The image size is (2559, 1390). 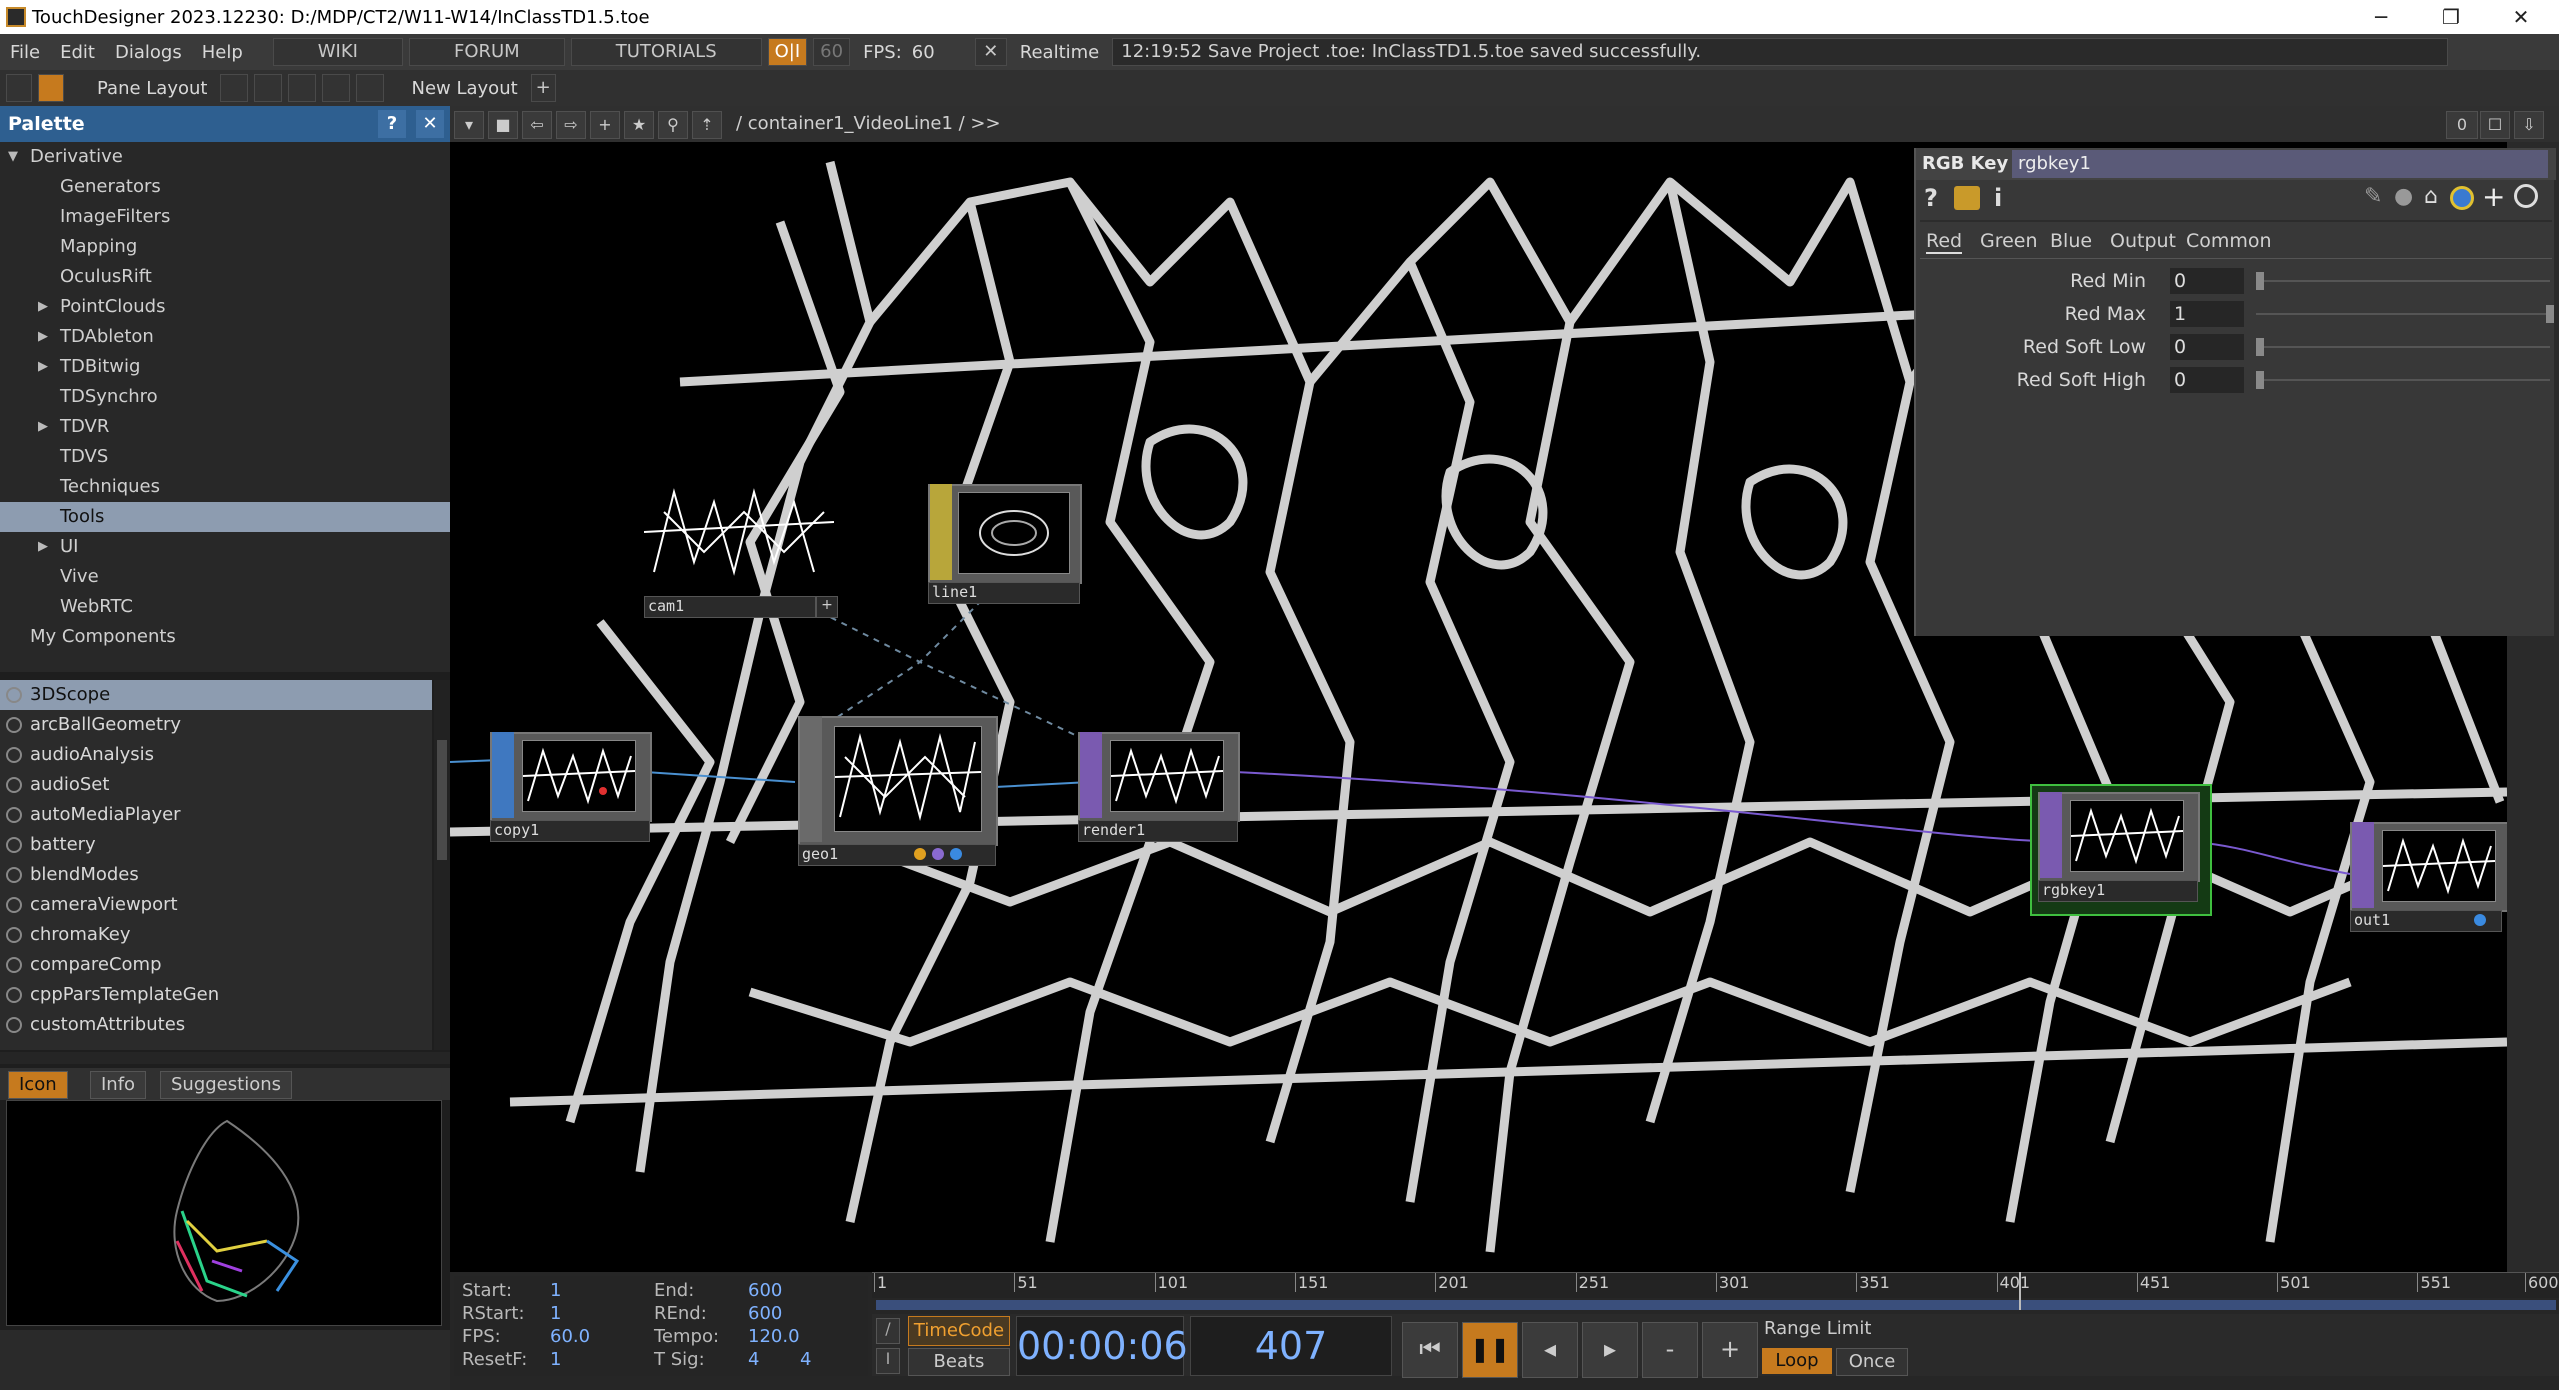 I want to click on palette-list-item: autoMediaPlayer, so click(x=216, y=815).